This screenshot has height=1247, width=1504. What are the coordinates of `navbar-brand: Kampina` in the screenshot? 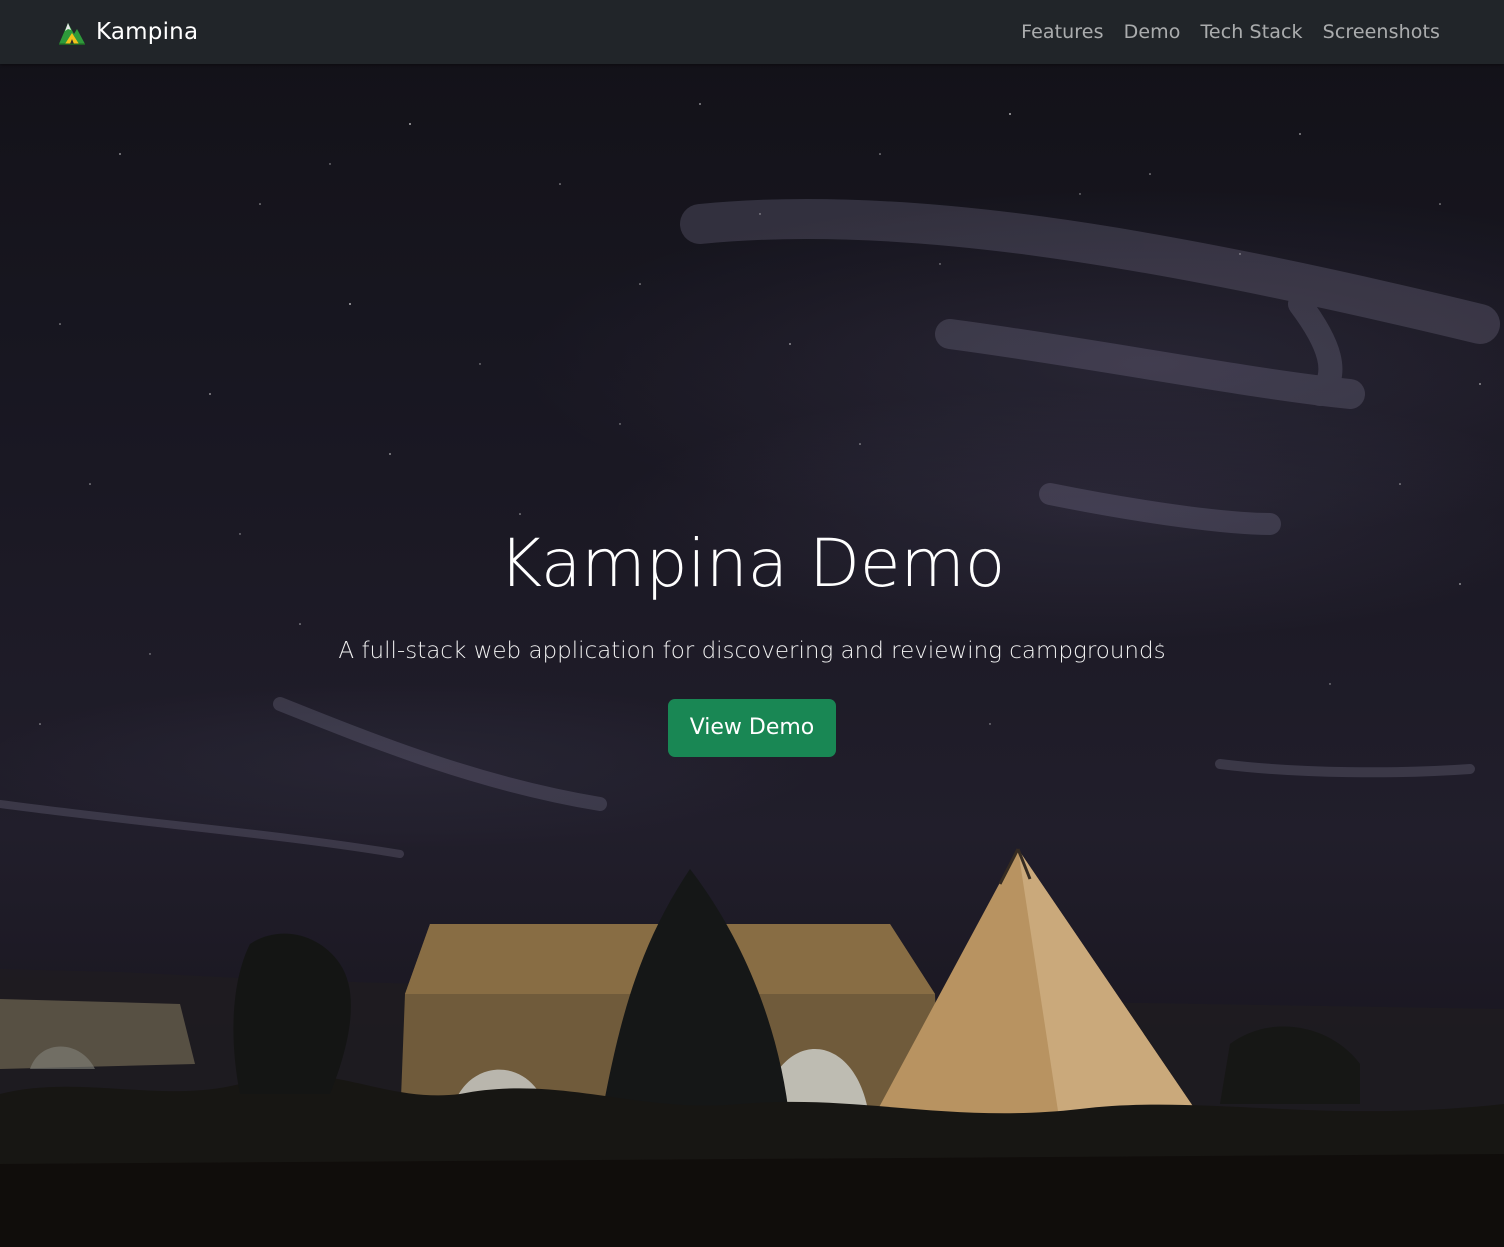 It's located at (127, 32).